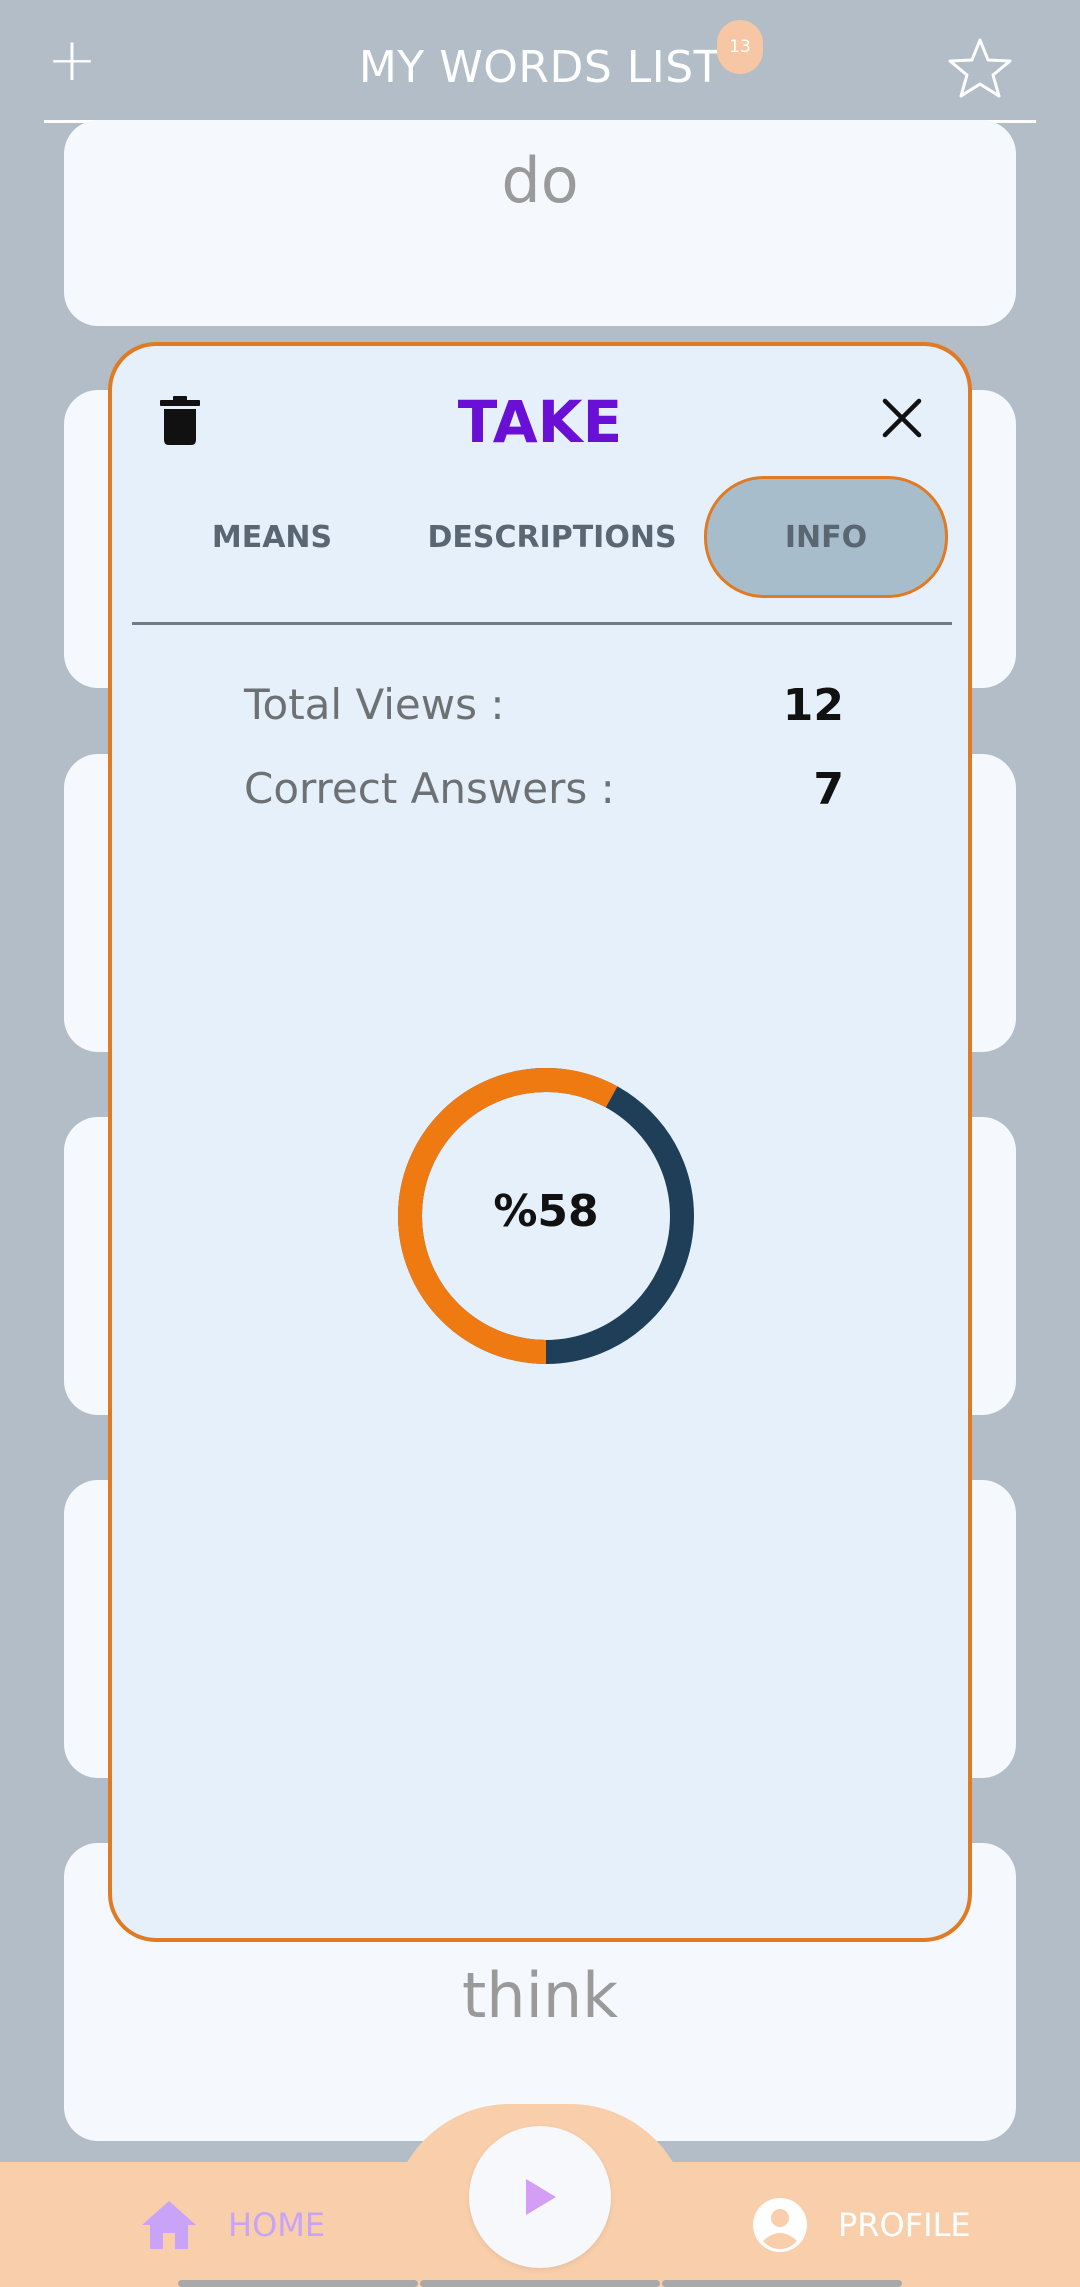 This screenshot has width=1080, height=2287. What do you see at coordinates (169, 2225) in the screenshot?
I see `home-icon` at bounding box center [169, 2225].